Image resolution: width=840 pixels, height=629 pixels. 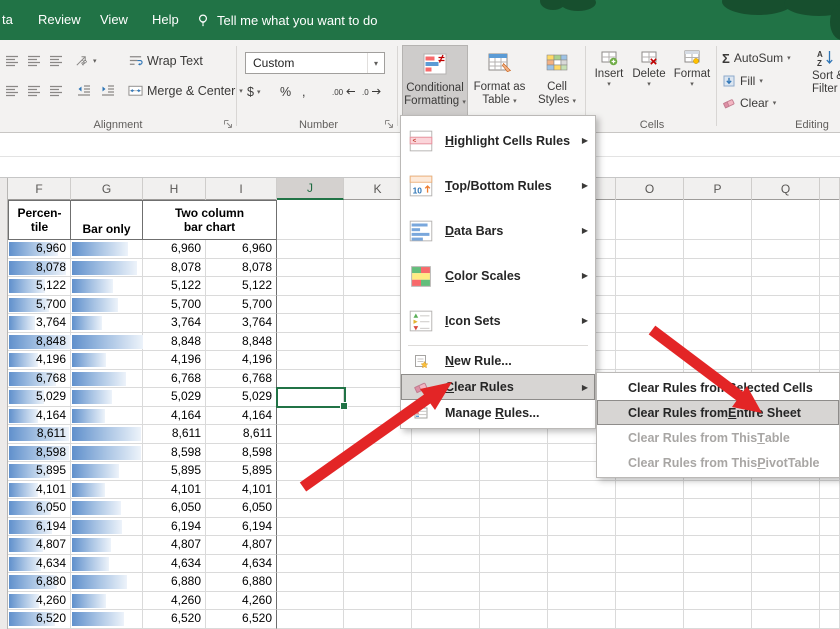 I want to click on cell-I: 5,895, so click(x=241, y=471).